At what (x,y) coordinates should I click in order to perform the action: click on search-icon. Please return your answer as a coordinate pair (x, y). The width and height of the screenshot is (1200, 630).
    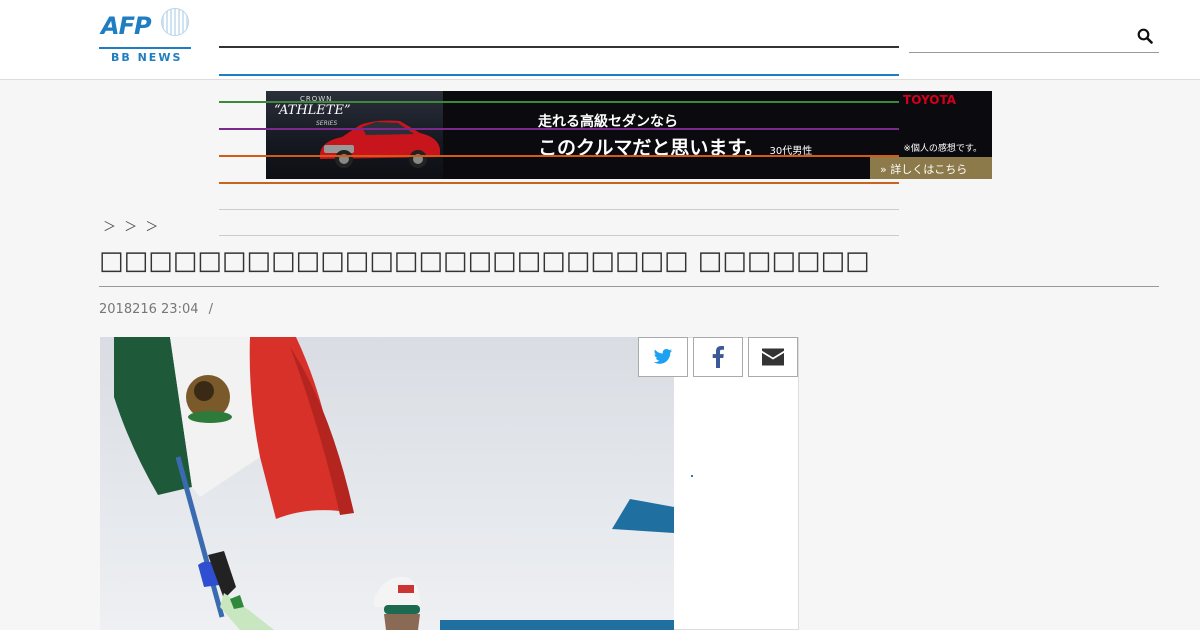
    Looking at the image, I should click on (1145, 36).